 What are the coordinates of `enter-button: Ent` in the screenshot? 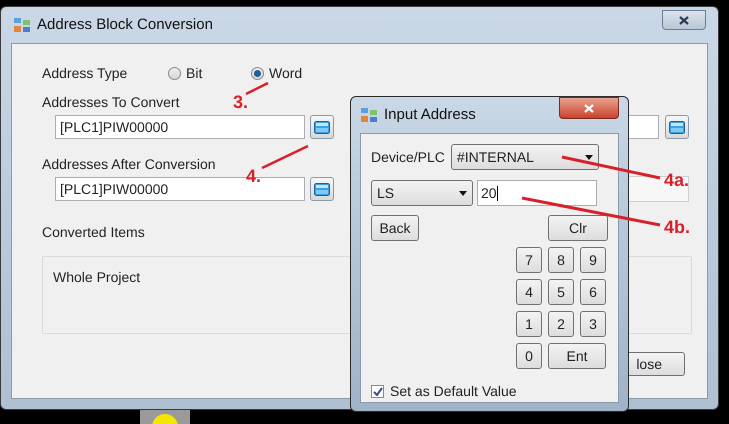 It's located at (577, 356).